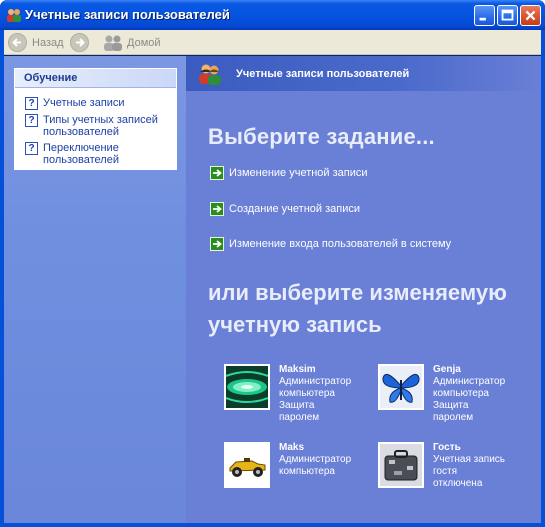 This screenshot has height=527, width=545. I want to click on account-detail: гостя, so click(445, 471).